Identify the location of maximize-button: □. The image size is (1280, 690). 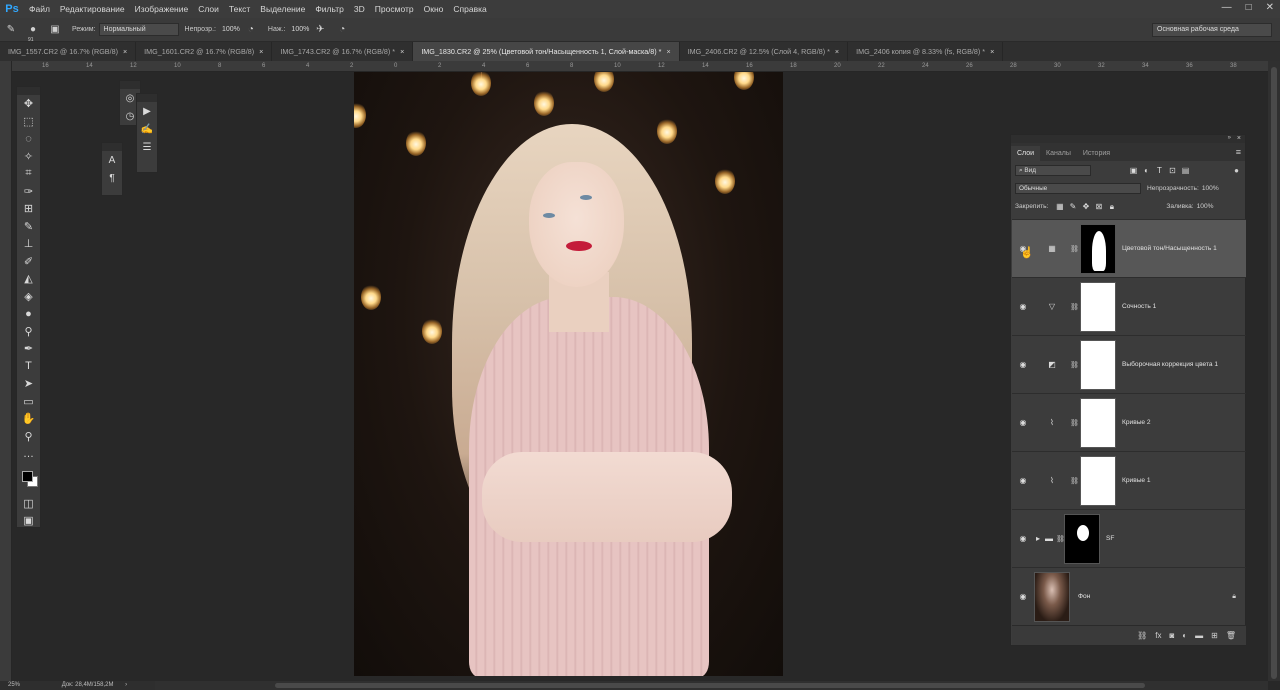
(1249, 7).